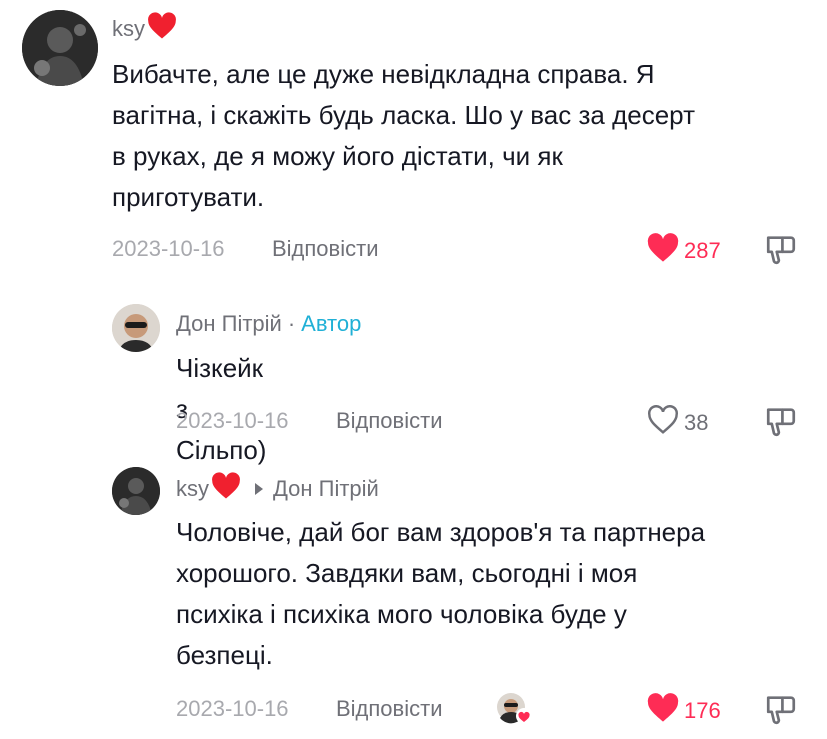 Image resolution: width=827 pixels, height=739 pixels. Describe the element at coordinates (702, 250) in the screenshot. I see `like-count: 287` at that location.